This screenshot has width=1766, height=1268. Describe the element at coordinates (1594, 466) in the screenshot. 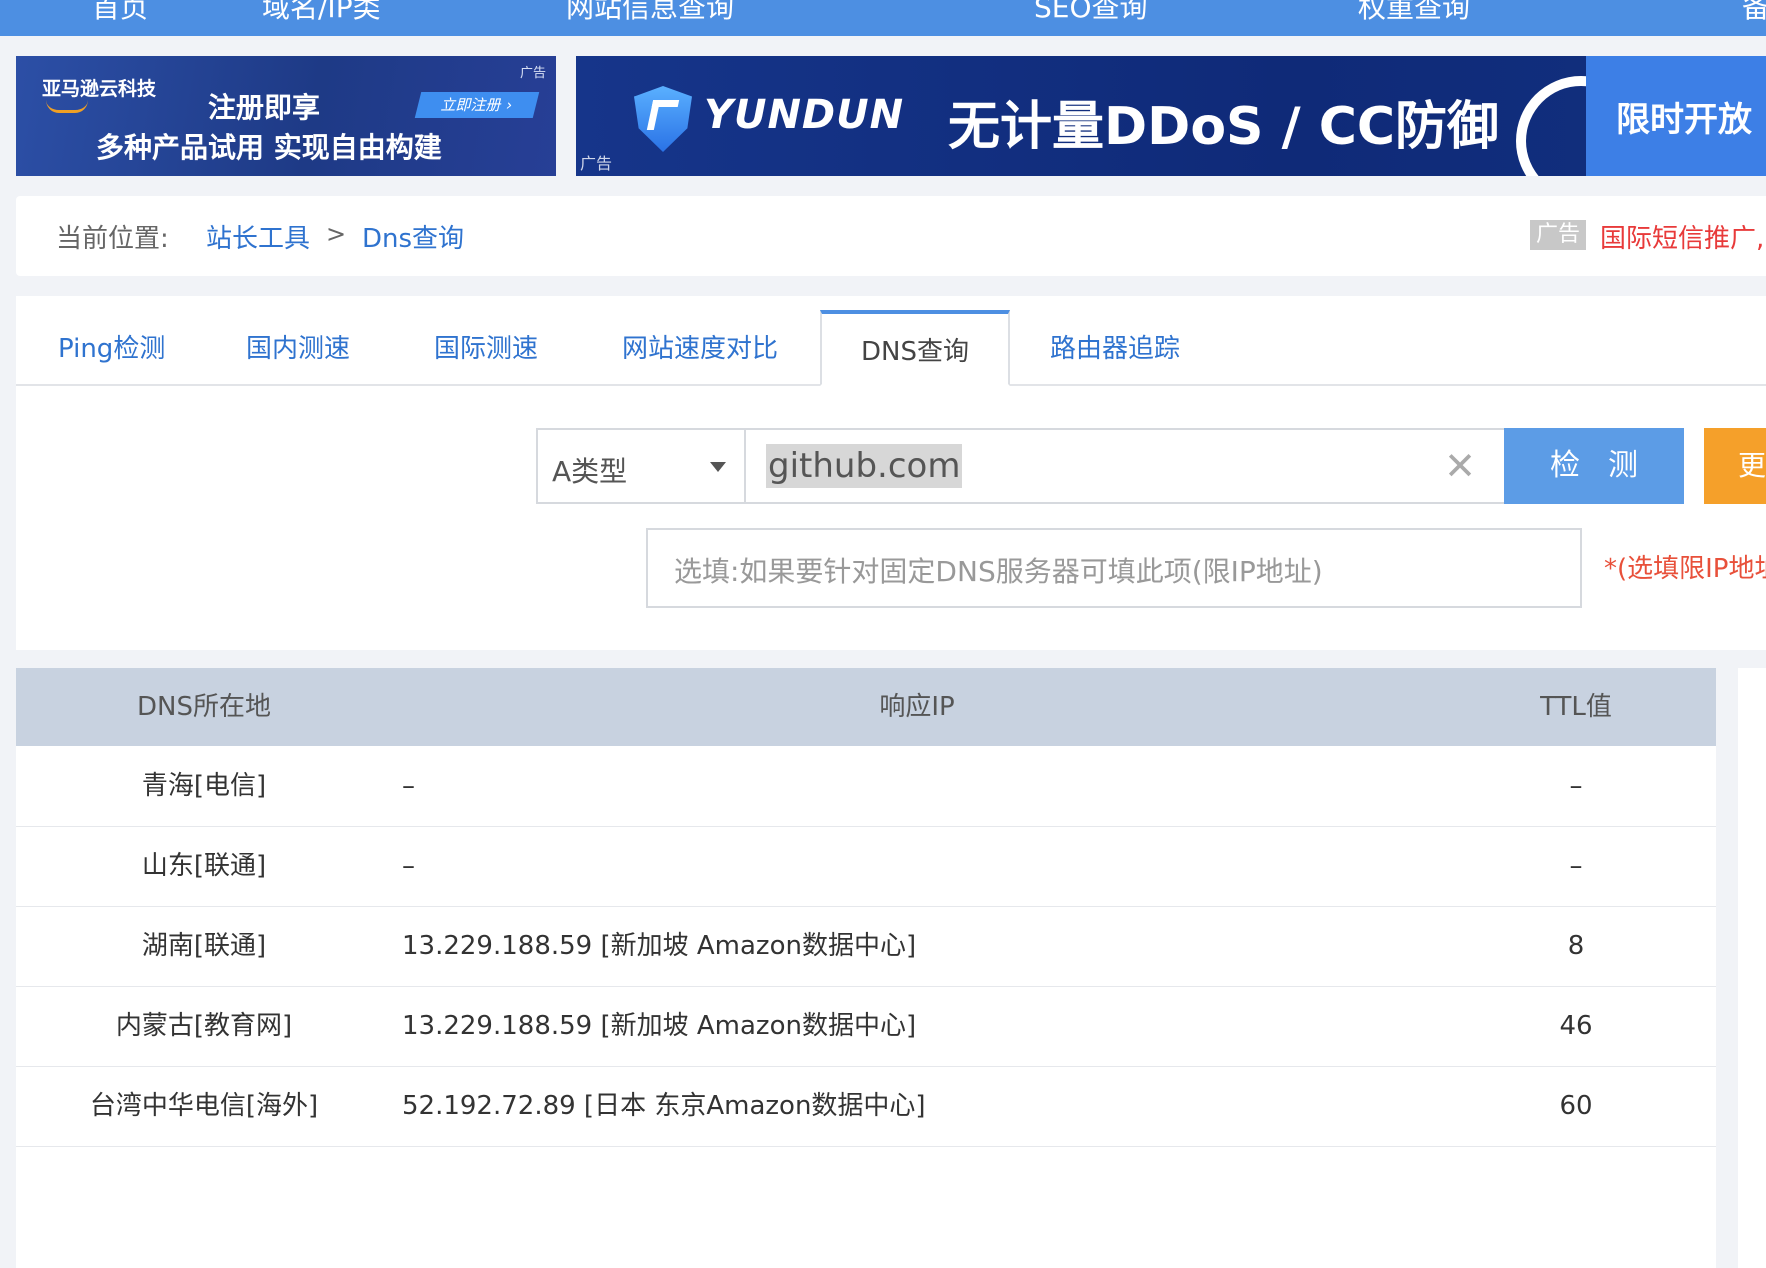

I see `check-button: 检测` at that location.